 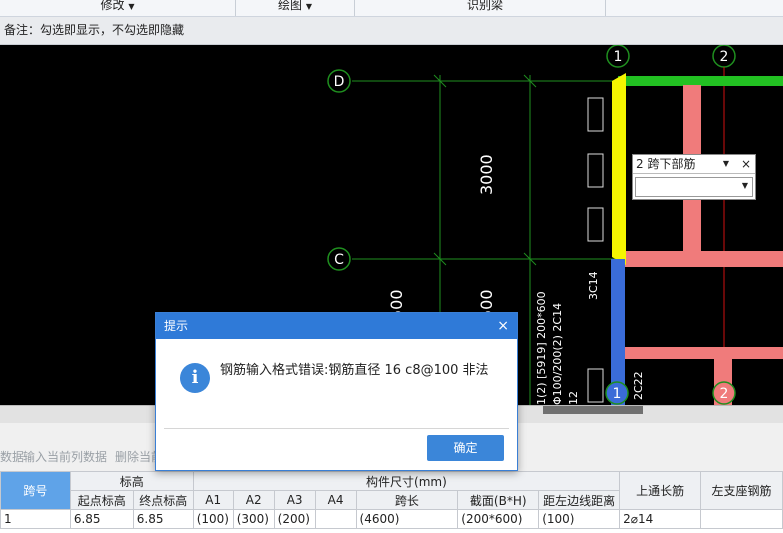 What do you see at coordinates (694, 187) in the screenshot?
I see `rebar-input-select: ▼` at bounding box center [694, 187].